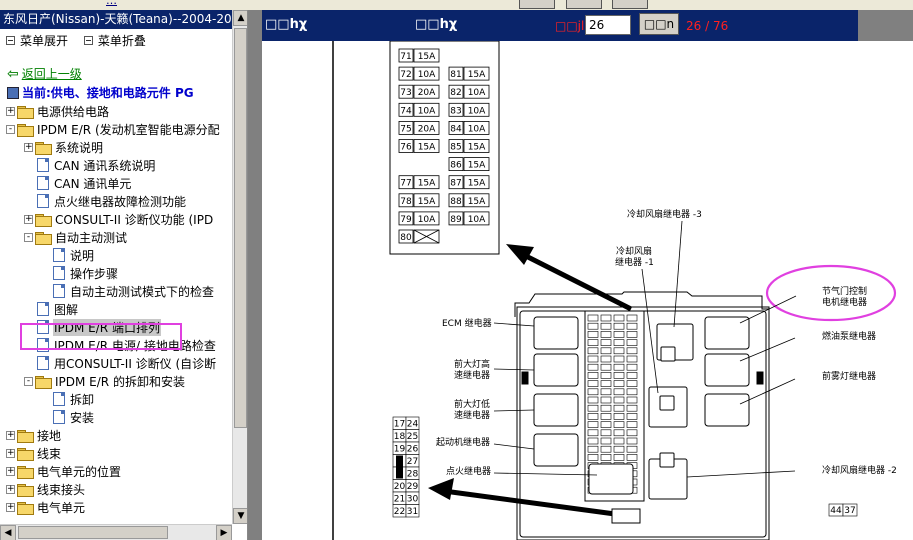  What do you see at coordinates (44, 41) in the screenshot?
I see `menu-expand-label: 菜单展开` at bounding box center [44, 41].